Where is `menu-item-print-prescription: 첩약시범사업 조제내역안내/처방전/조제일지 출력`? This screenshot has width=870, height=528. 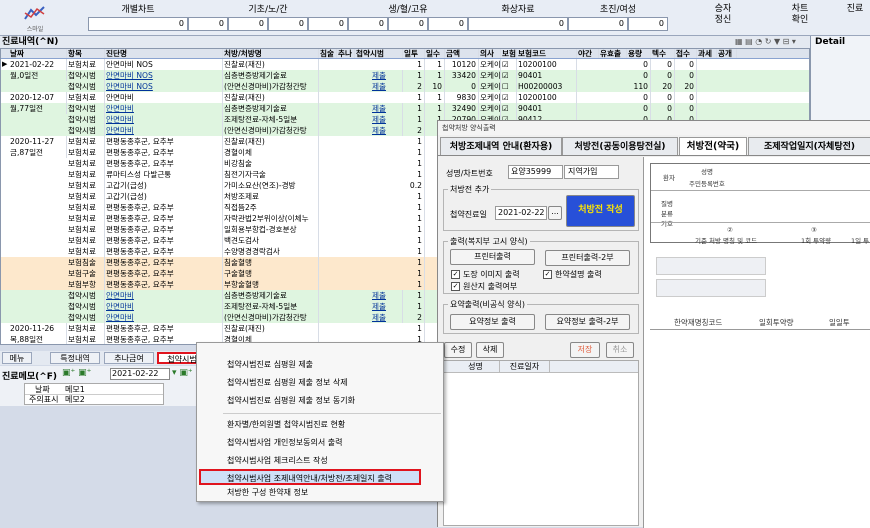 menu-item-print-prescription: 첩약시범사업 조제내역안내/처방전/조제일지 출력 is located at coordinates (310, 477).